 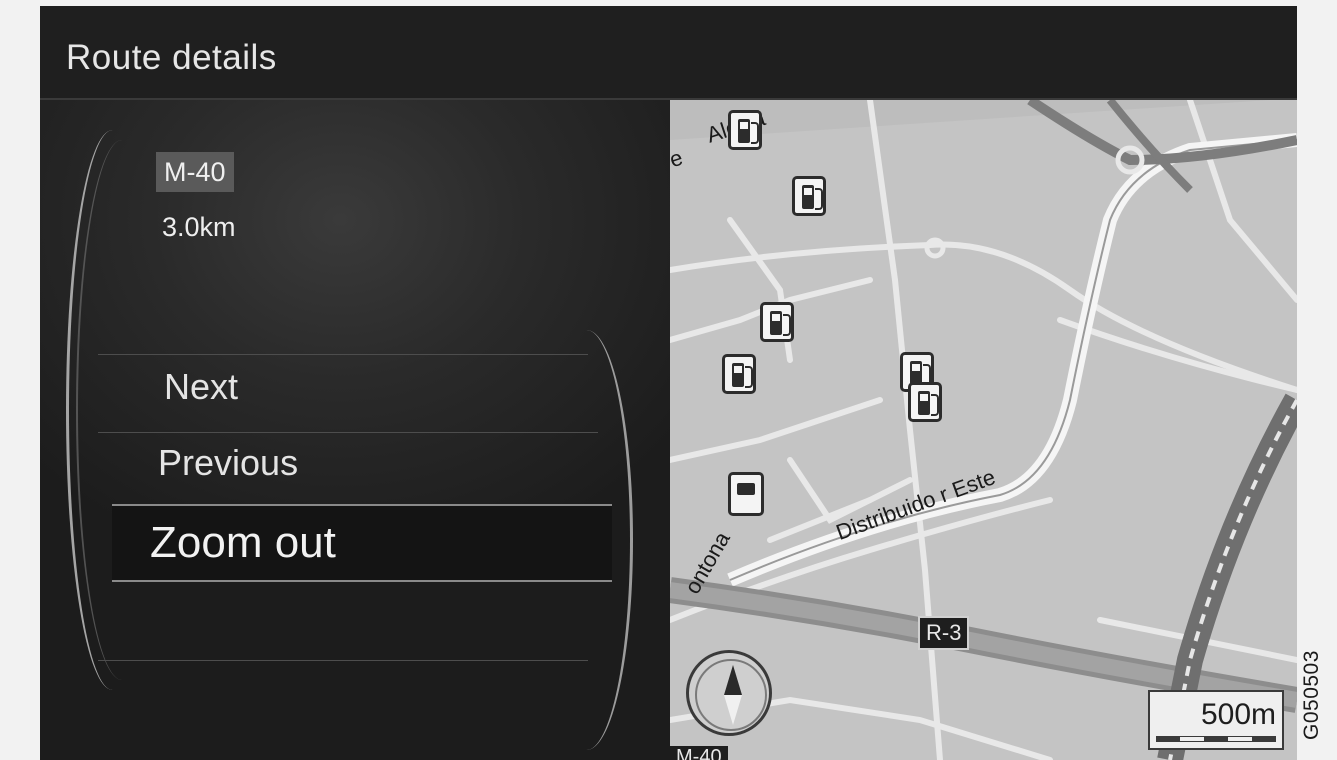 I want to click on road-number-badge: M-40, so click(x=195, y=172).